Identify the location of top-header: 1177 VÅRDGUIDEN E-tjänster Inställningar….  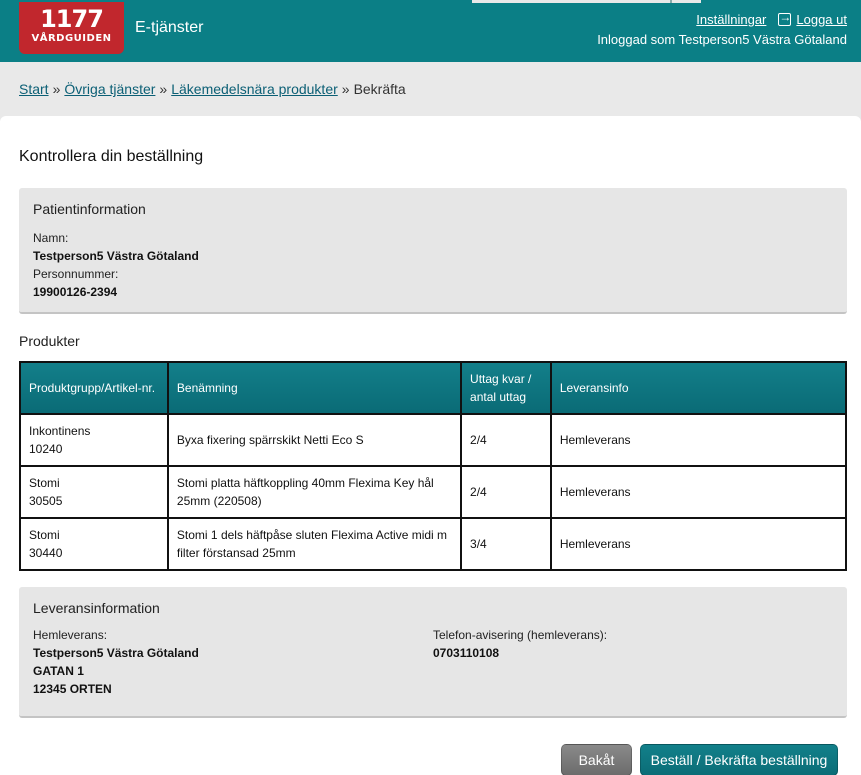
(430, 31).